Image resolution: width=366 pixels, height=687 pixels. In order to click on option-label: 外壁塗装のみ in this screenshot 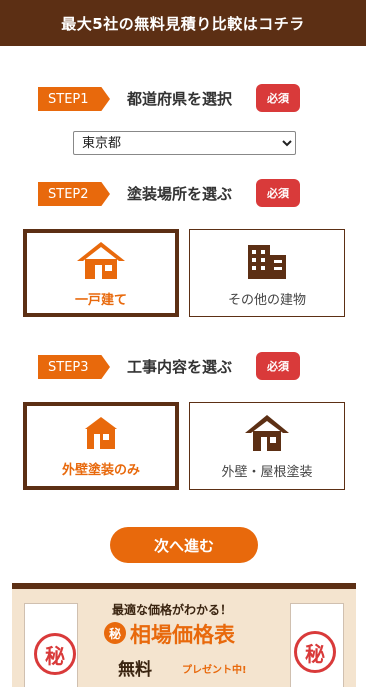, I will do `click(100, 470)`.